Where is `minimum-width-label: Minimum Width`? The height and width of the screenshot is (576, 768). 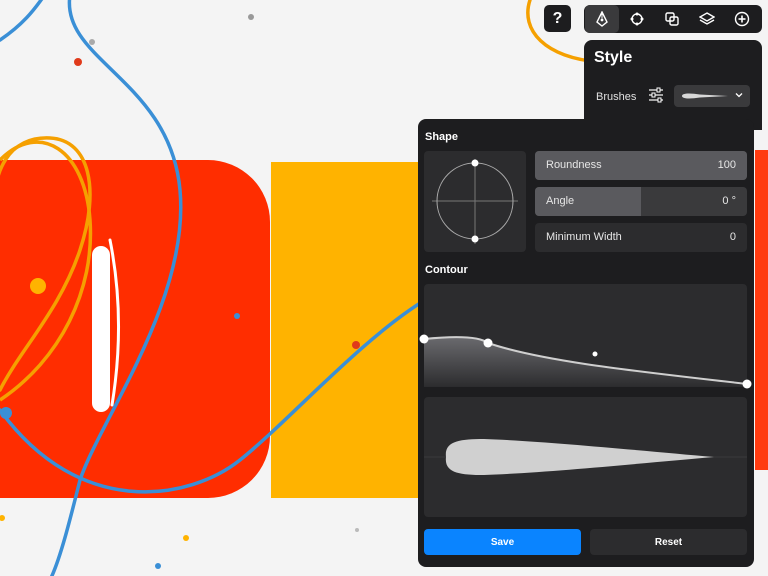
minimum-width-label: Minimum Width is located at coordinates (584, 237).